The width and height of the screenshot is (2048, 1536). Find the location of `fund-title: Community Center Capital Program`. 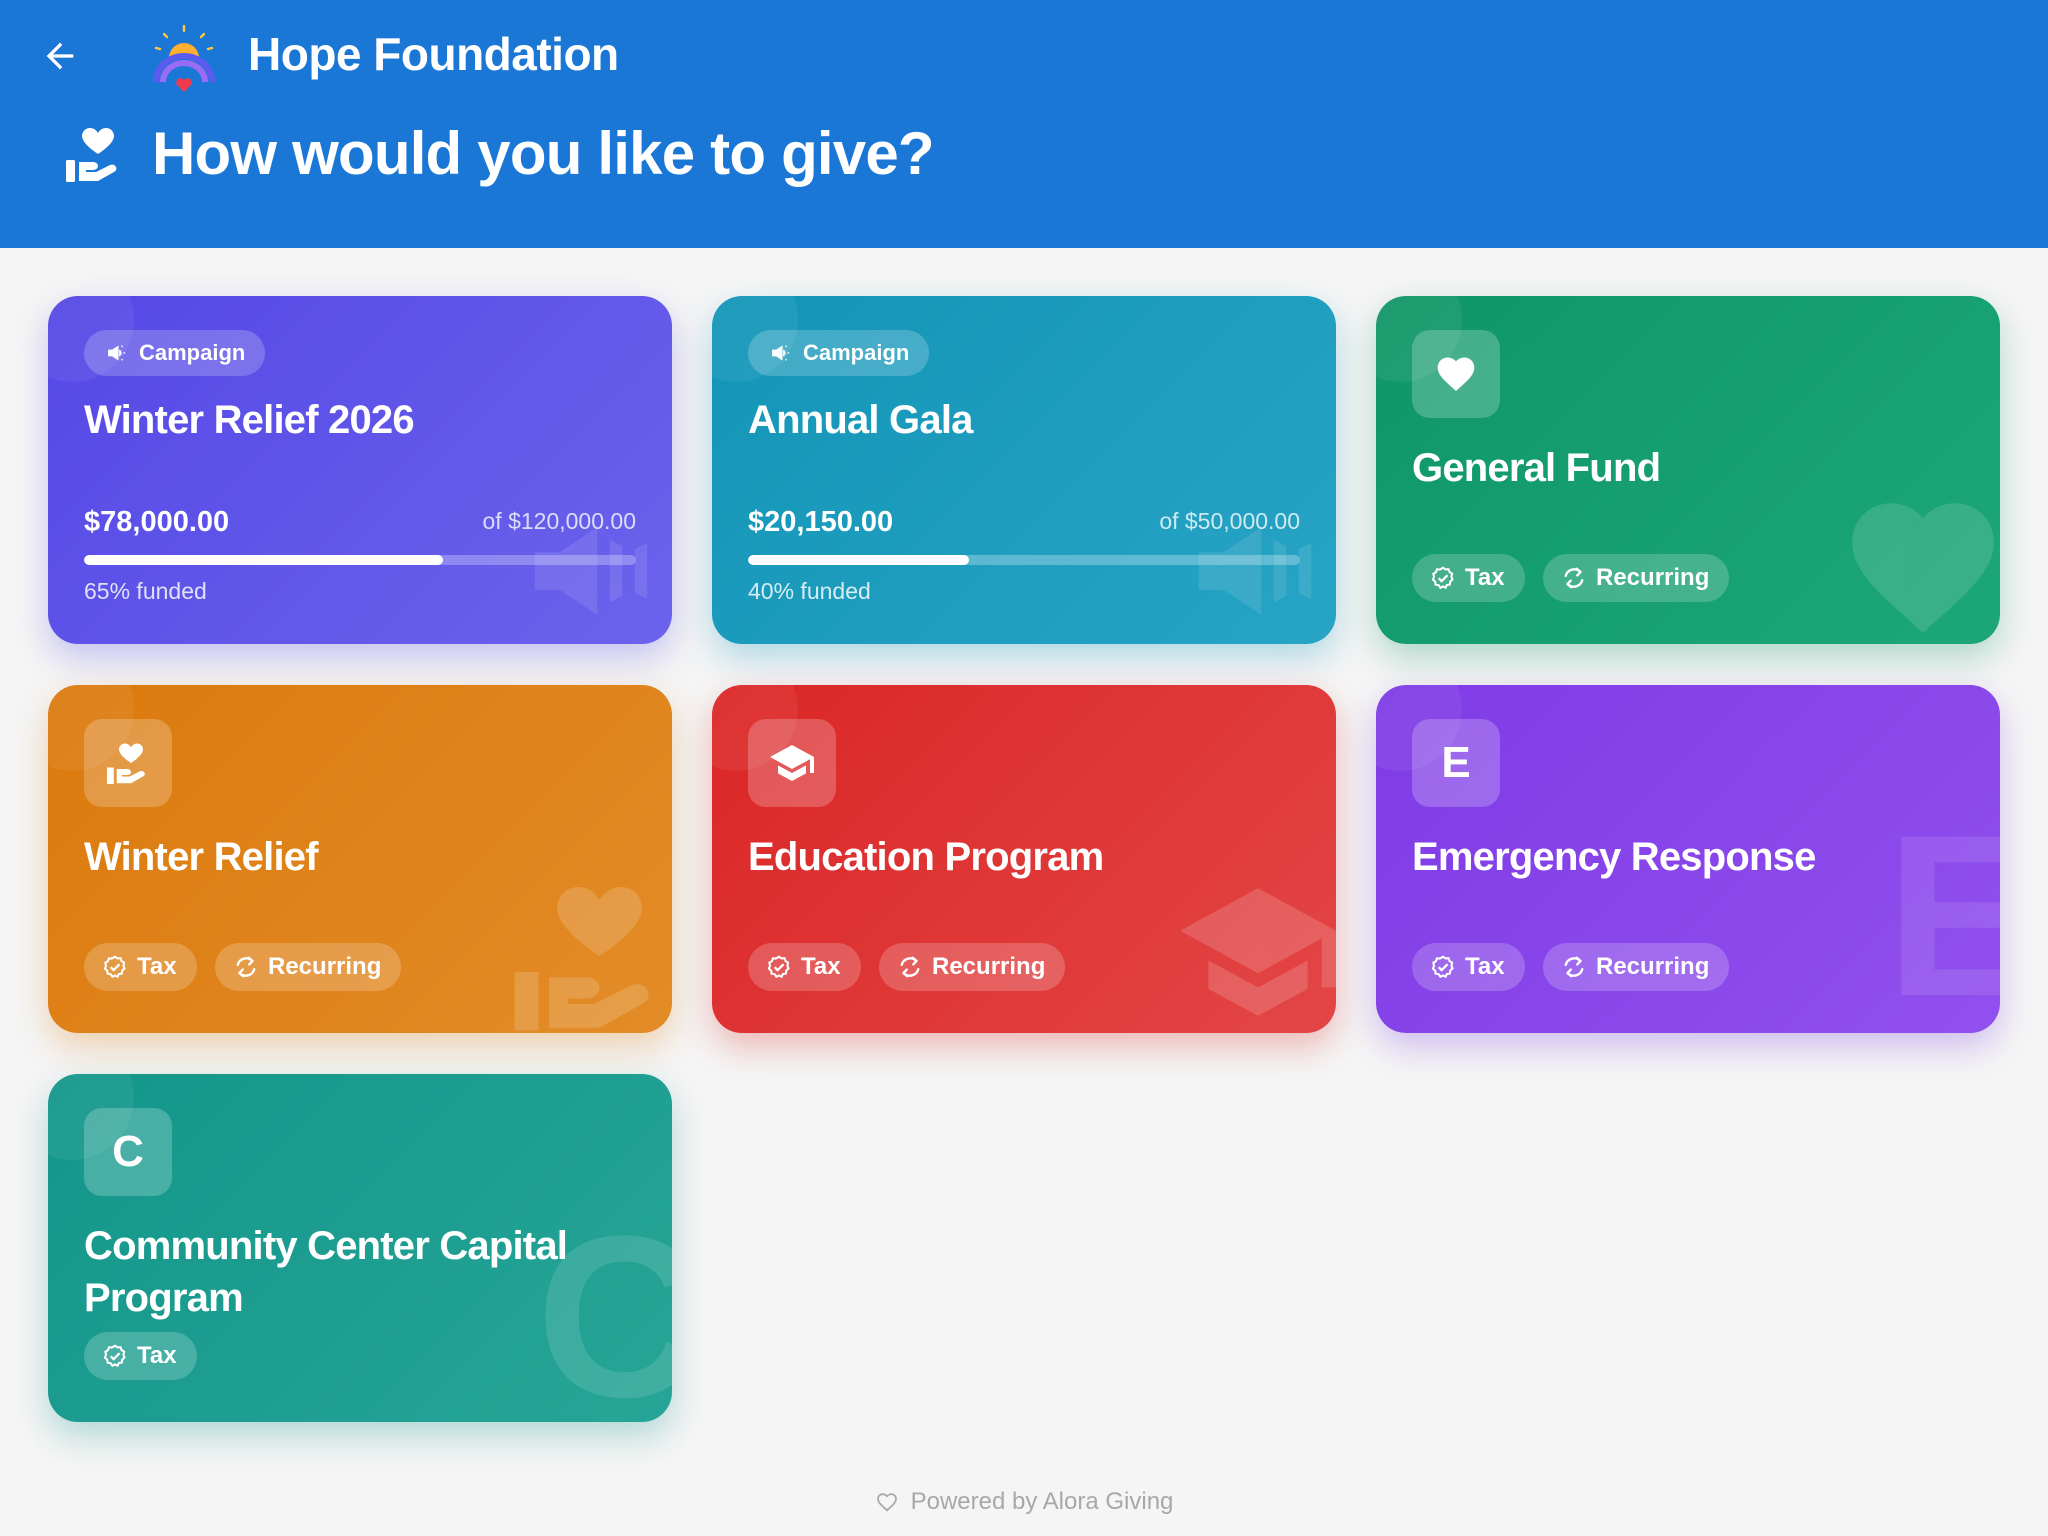

fund-title: Community Center Capital Program is located at coordinates (326, 1272).